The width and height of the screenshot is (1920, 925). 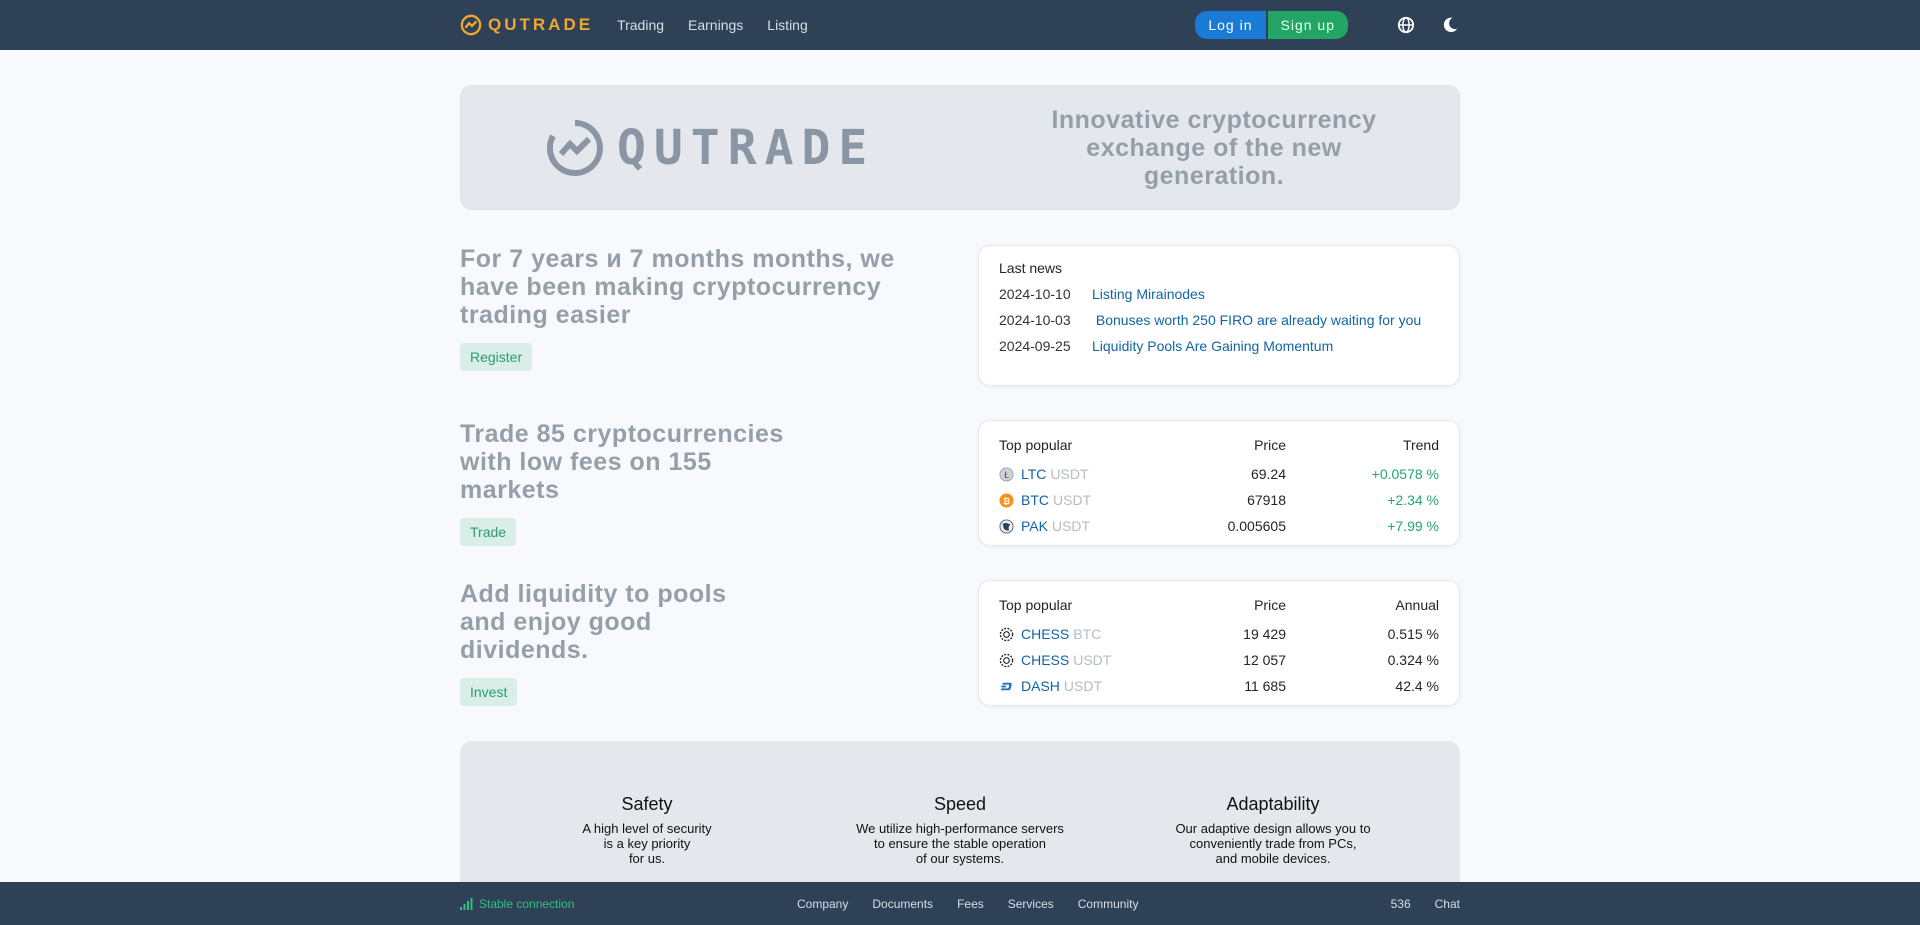 What do you see at coordinates (466, 903) in the screenshot?
I see `signal-icon` at bounding box center [466, 903].